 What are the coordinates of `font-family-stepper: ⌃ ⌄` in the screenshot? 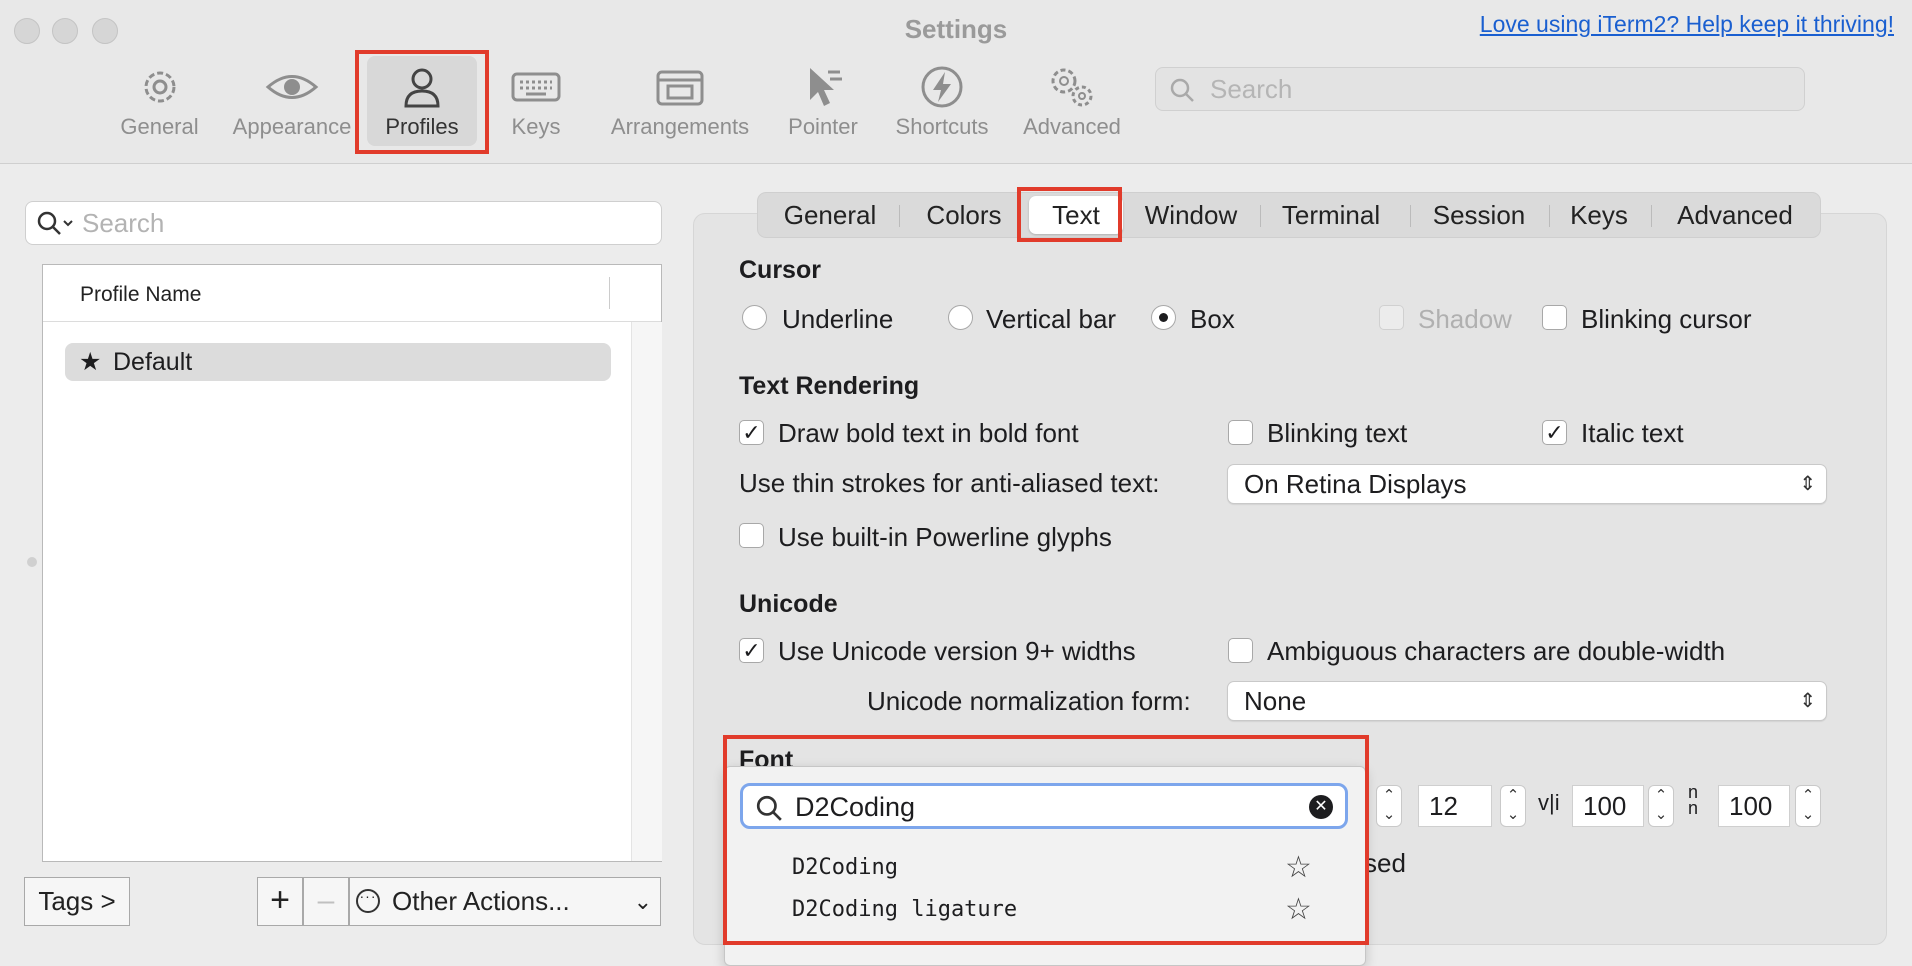 It's located at (1389, 806).